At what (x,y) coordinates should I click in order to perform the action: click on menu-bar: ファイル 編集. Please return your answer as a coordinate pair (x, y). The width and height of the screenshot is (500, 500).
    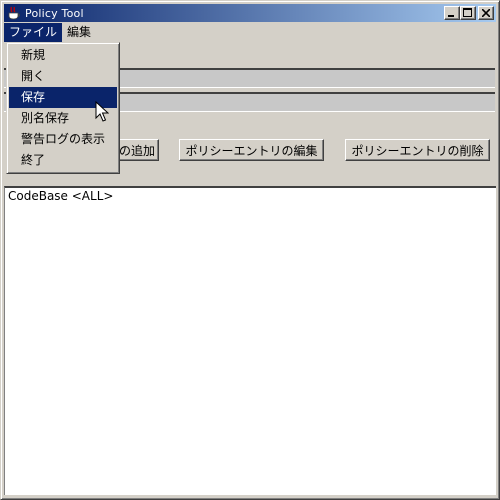
    Looking at the image, I should click on (250, 32).